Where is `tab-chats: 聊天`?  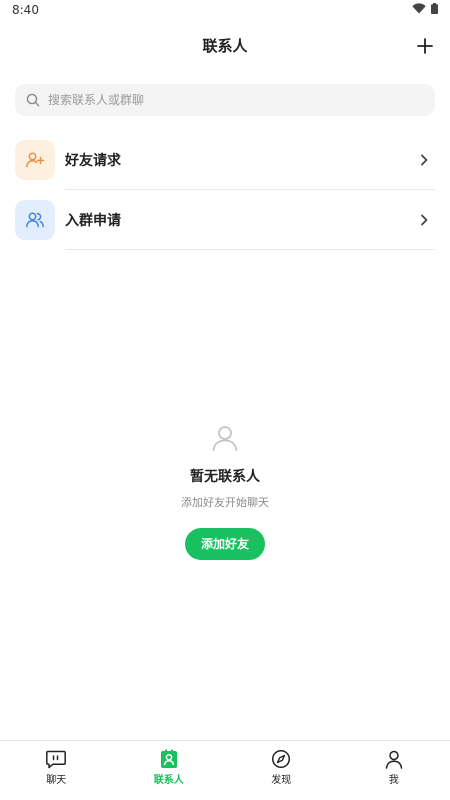
tab-chats: 聊天 is located at coordinates (56, 770).